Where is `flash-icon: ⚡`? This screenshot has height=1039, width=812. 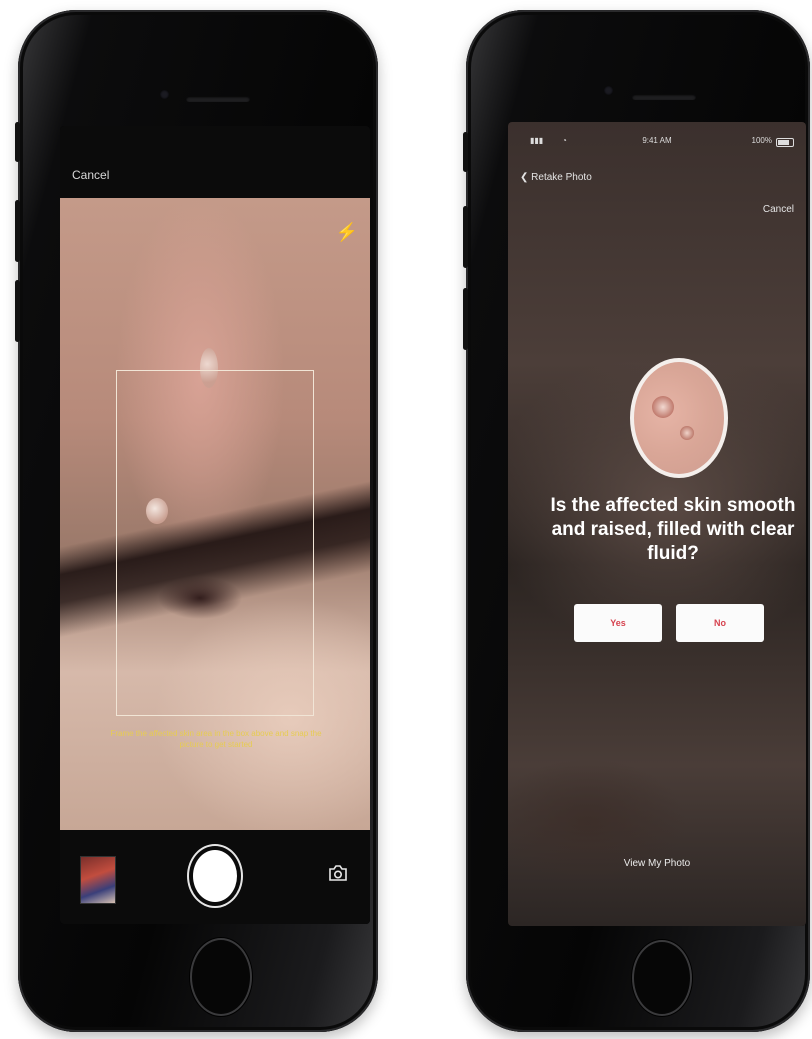
flash-icon: ⚡ is located at coordinates (347, 232).